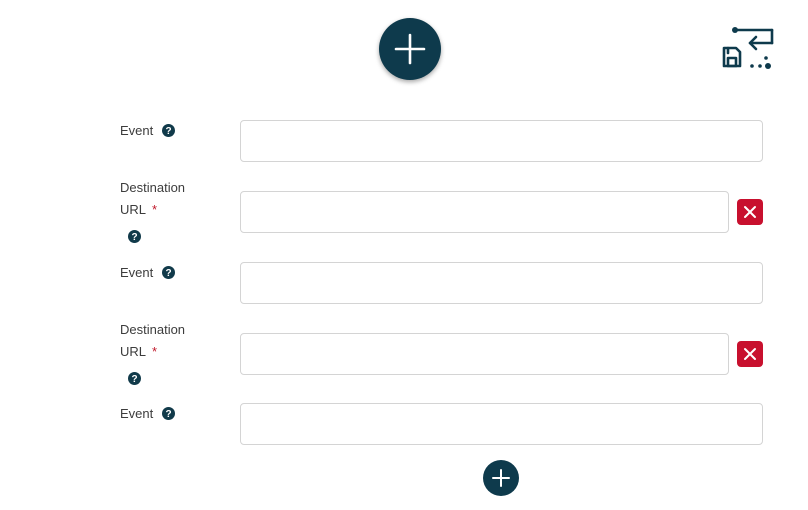 Image resolution: width=808 pixels, height=510 pixels. I want to click on save-and-return-button, so click(748, 49).